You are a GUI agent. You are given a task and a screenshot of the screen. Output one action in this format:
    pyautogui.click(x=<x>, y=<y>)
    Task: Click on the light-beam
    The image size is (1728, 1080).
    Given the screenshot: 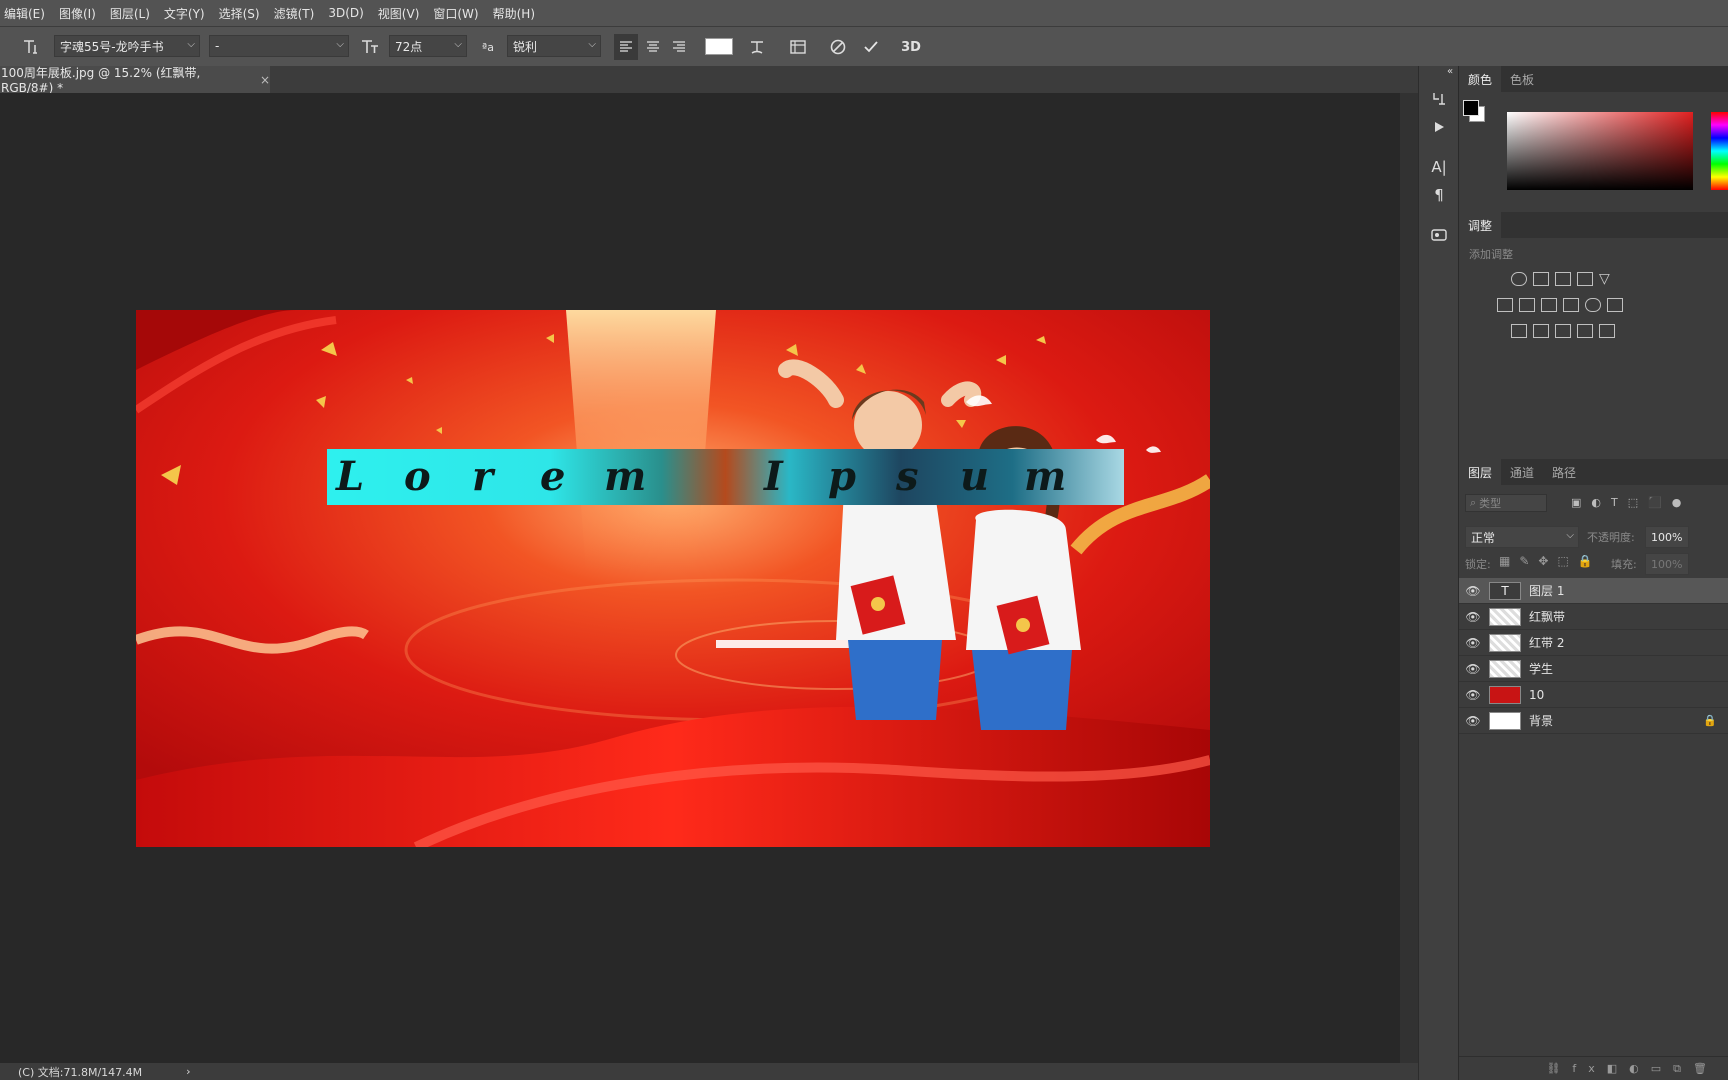 What is the action you would take?
    pyautogui.click(x=641, y=440)
    